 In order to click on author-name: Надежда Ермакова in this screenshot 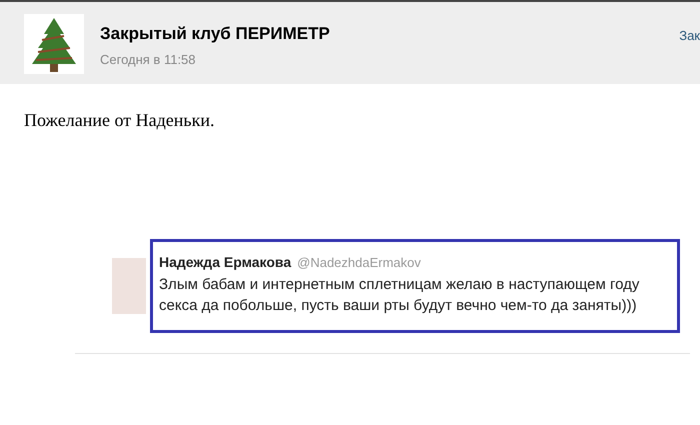, I will do `click(225, 262)`.